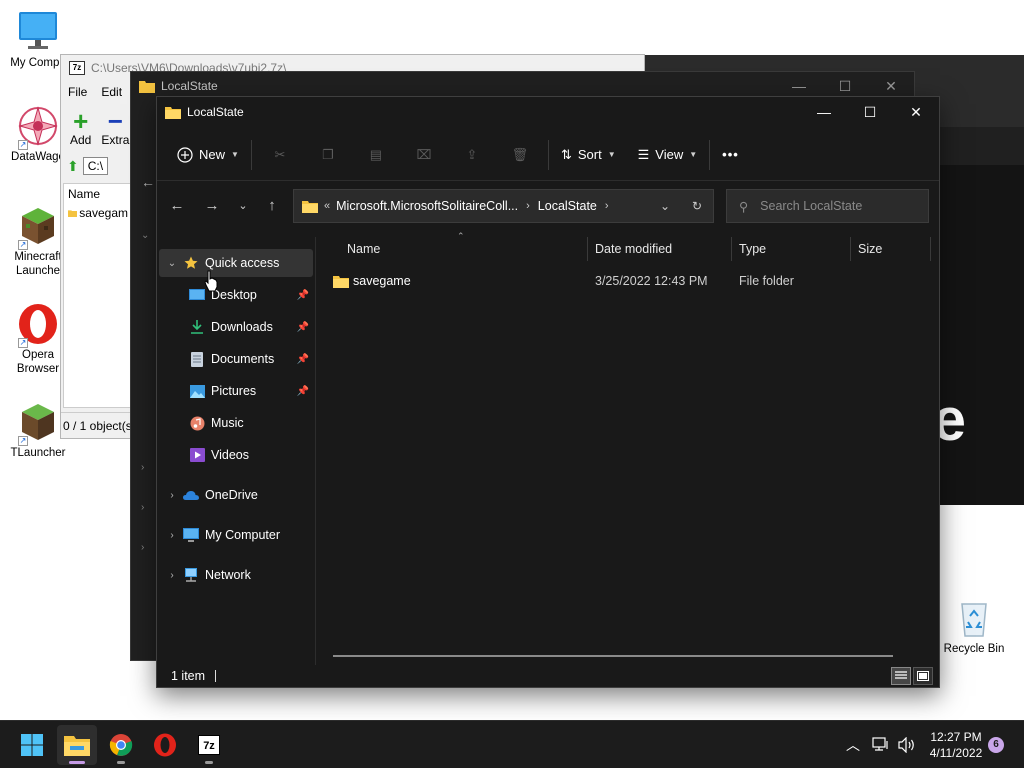  I want to click on network-status-button, so click(881, 744).